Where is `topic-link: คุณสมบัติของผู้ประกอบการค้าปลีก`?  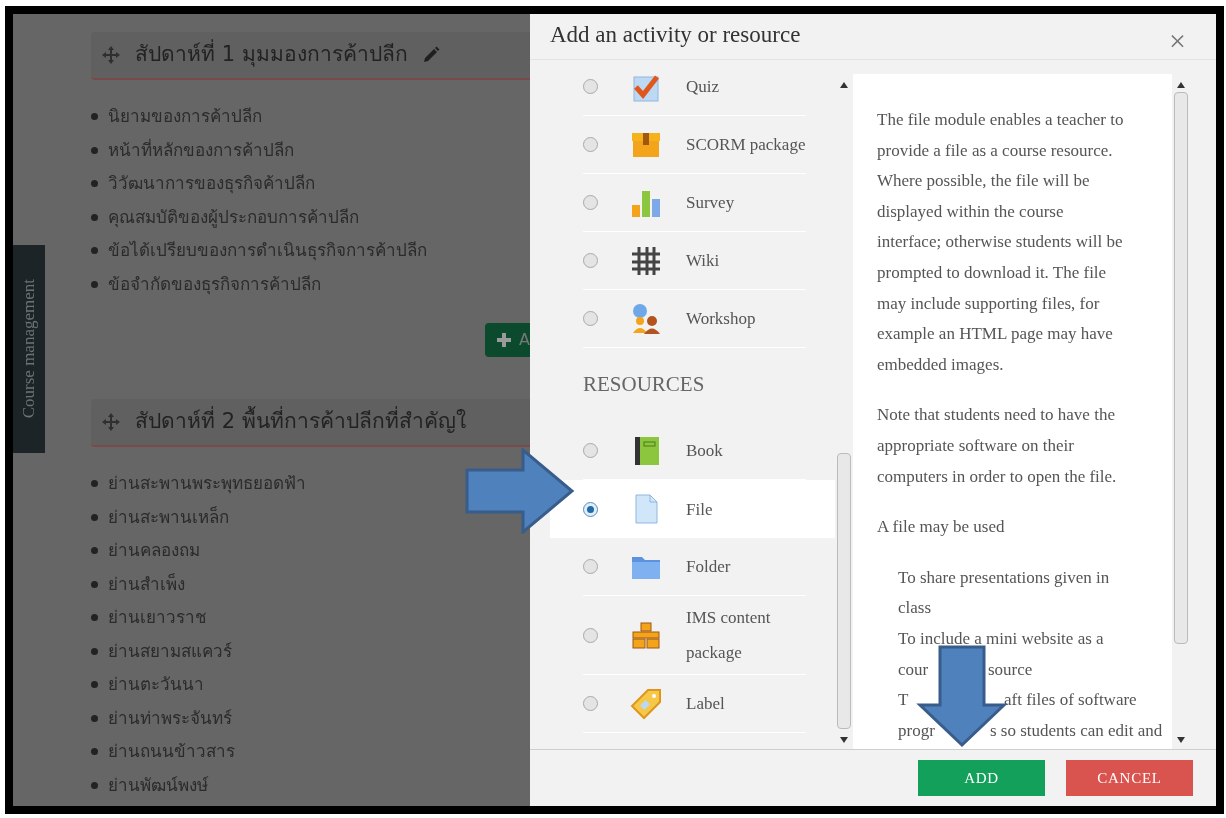
topic-link: คุณสมบัติของผู้ประกอบการค้าปลีก is located at coordinates (233, 217).